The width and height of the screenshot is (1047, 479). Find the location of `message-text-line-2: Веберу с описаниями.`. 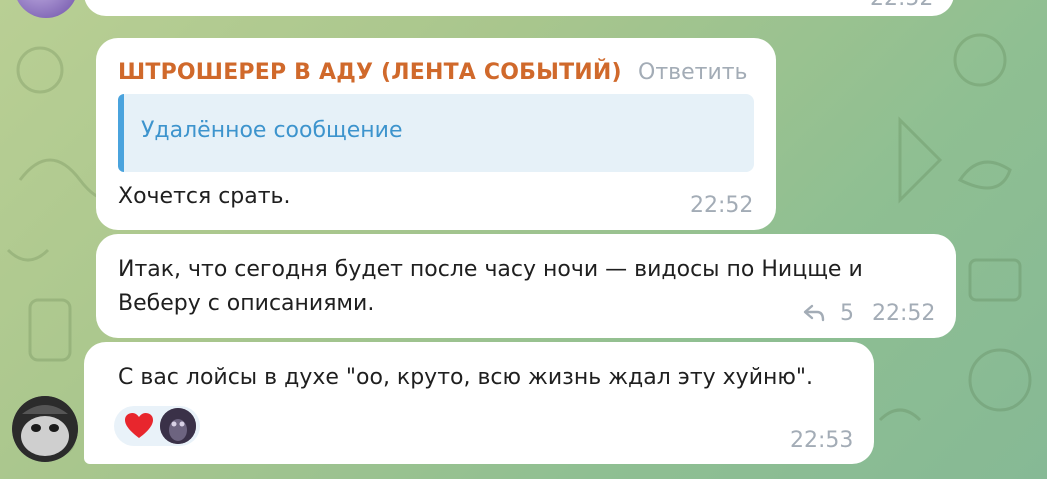

message-text-line-2: Веберу с описаниями. is located at coordinates (246, 303).